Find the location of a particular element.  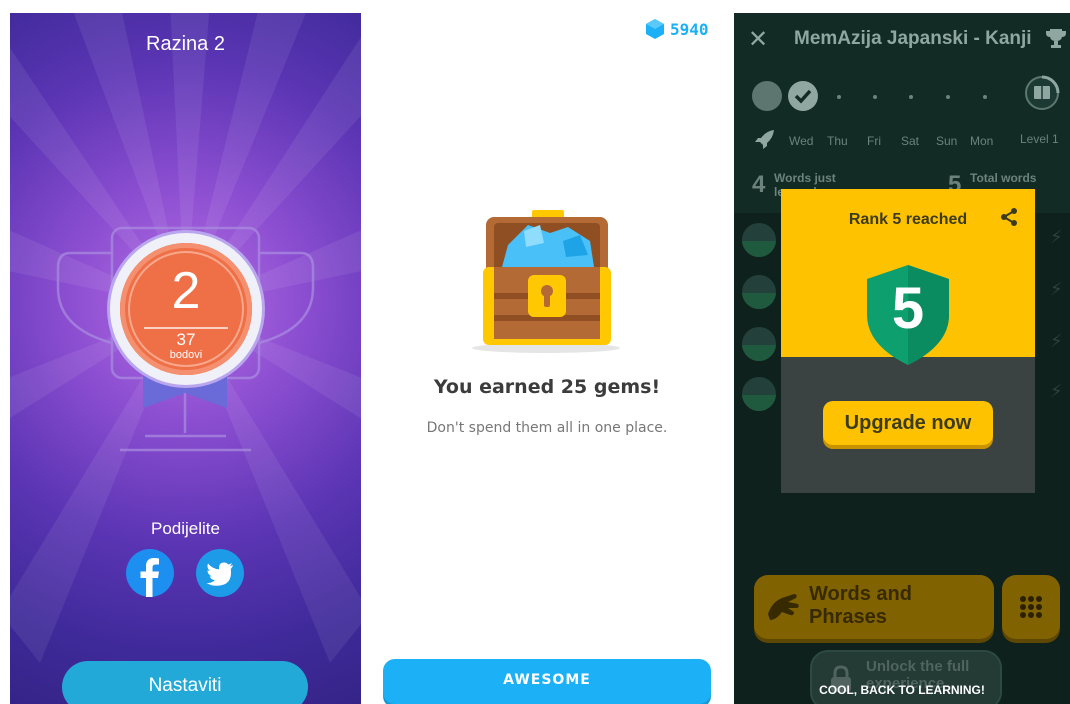

points-label: bodovi is located at coordinates (186, 355).